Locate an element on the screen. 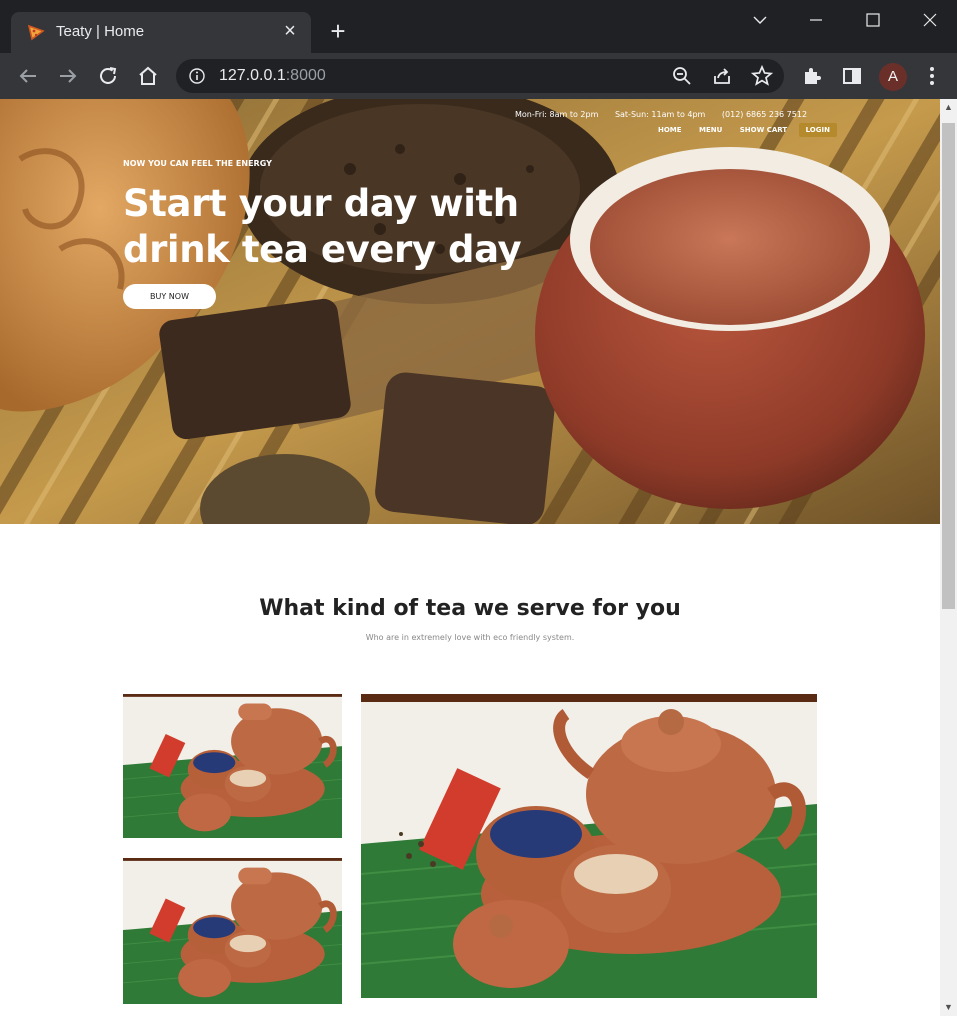 The image size is (957, 1016). kebab-menu-icon is located at coordinates (932, 76).